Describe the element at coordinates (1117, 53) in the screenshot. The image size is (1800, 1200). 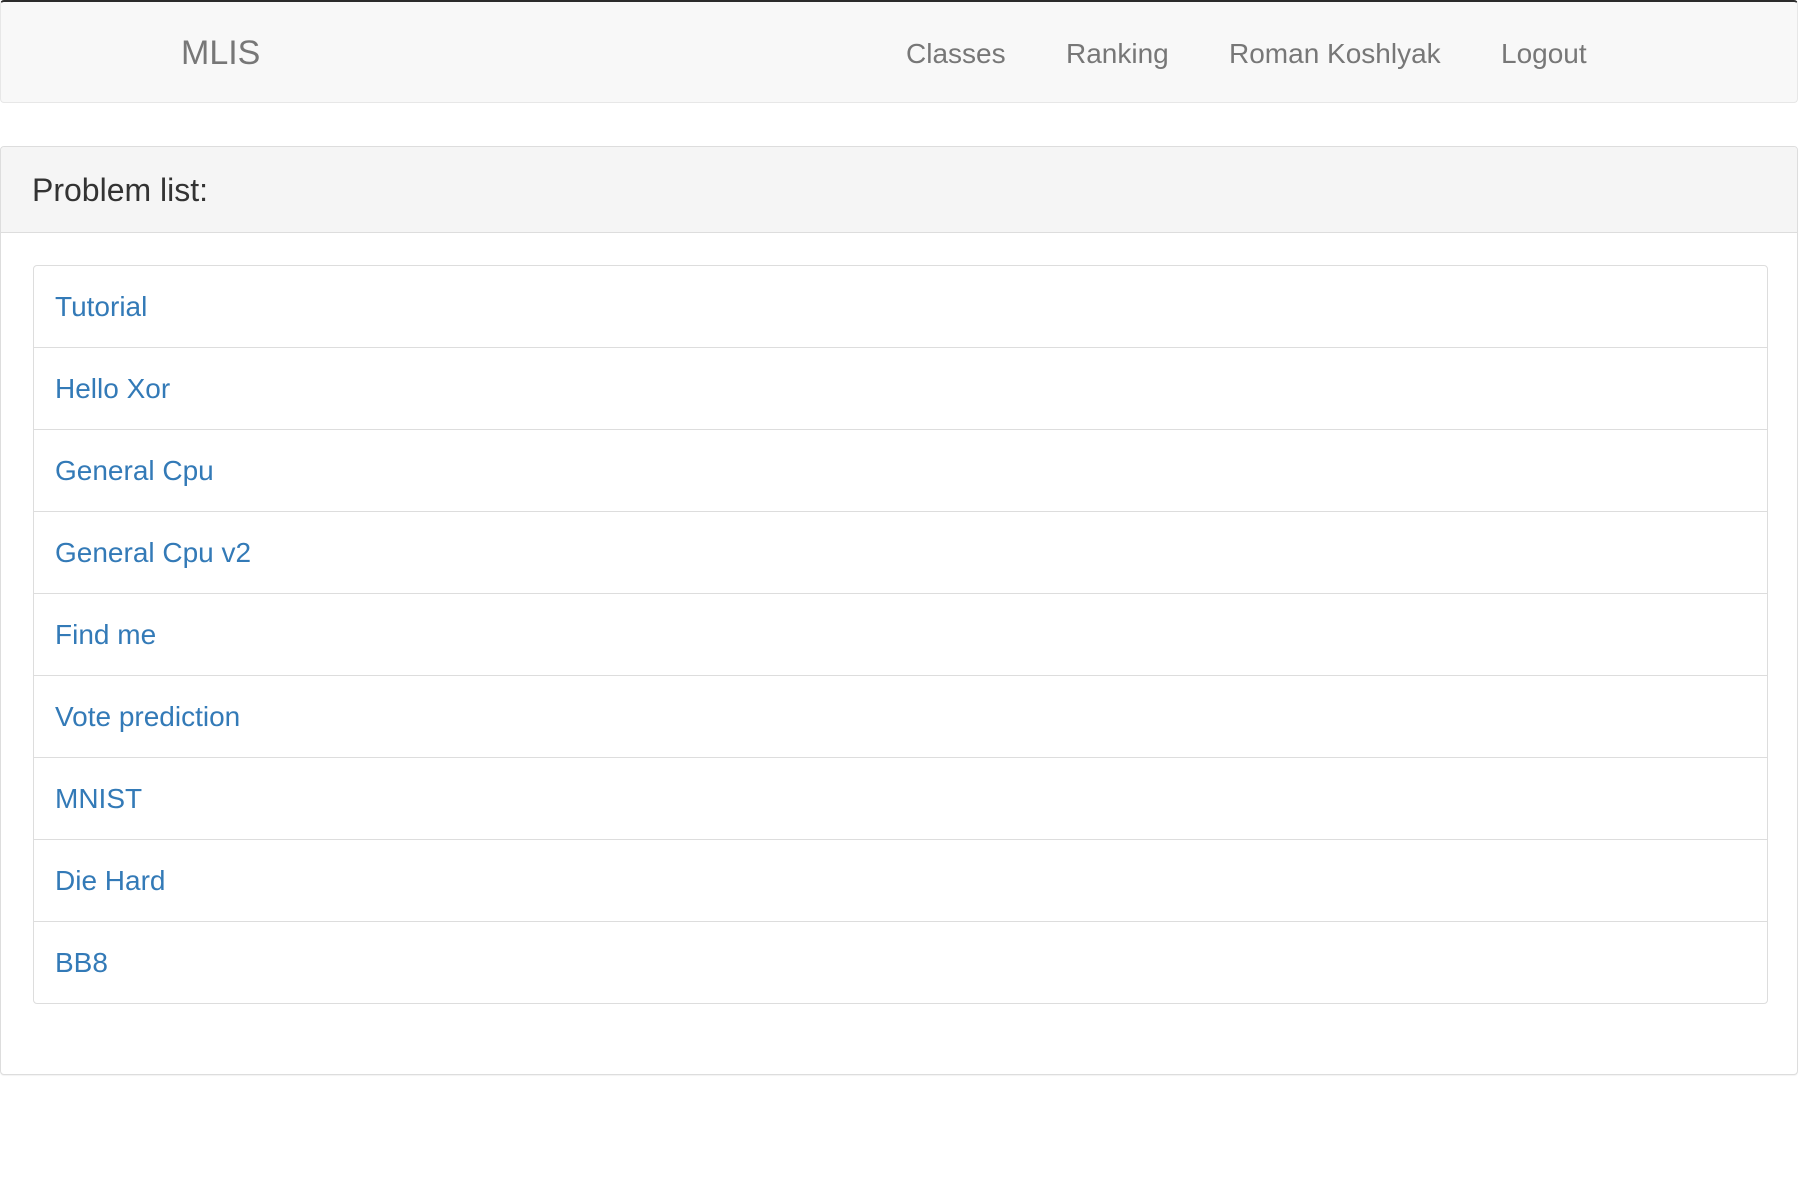
I see `nav-ranking-link: Ranking` at that location.